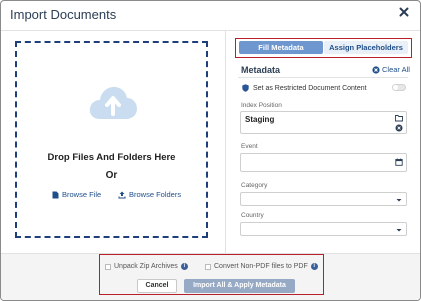 The image size is (421, 301). What do you see at coordinates (399, 118) in the screenshot?
I see `folder-icon` at bounding box center [399, 118].